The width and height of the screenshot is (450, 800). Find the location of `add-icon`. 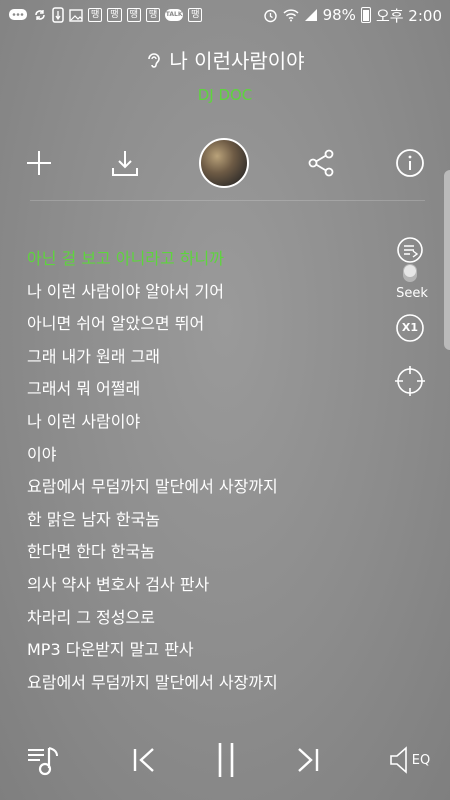

add-icon is located at coordinates (39, 163).